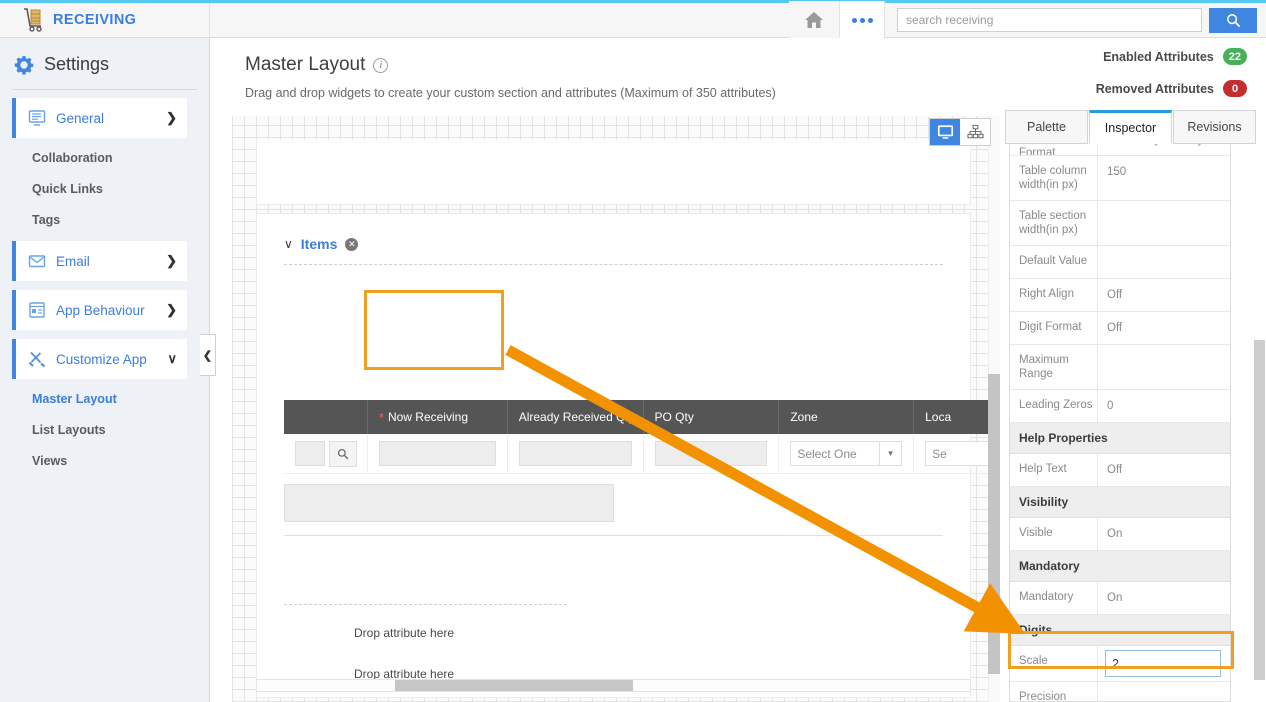 The width and height of the screenshot is (1266, 702). What do you see at coordinates (1054, 367) in the screenshot?
I see `property-key: Maximum Range` at bounding box center [1054, 367].